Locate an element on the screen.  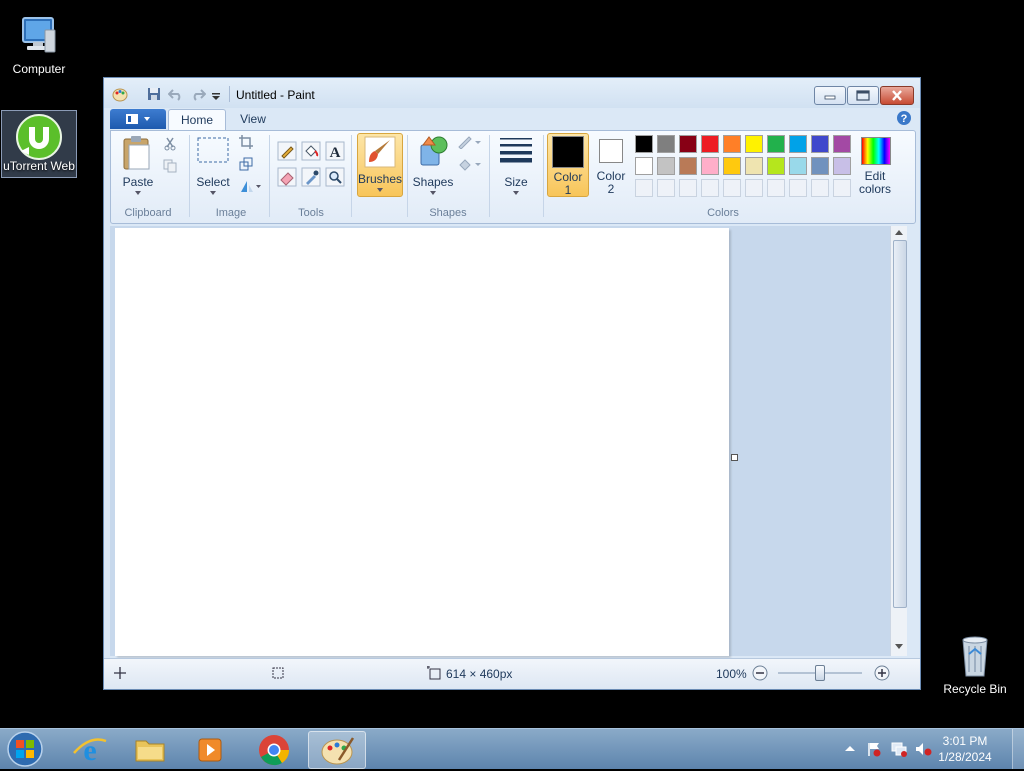
color2-button: Color 2 is located at coordinates (611, 164).